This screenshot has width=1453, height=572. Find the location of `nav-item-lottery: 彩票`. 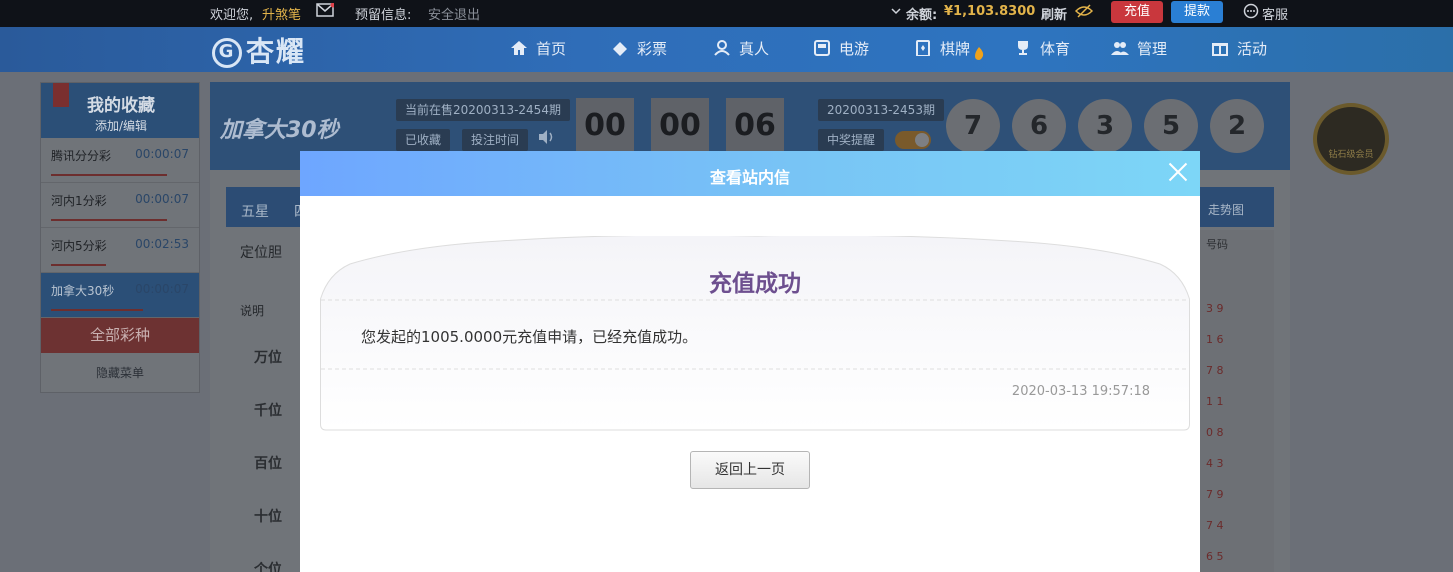

nav-item-lottery: 彩票 is located at coordinates (639, 48).